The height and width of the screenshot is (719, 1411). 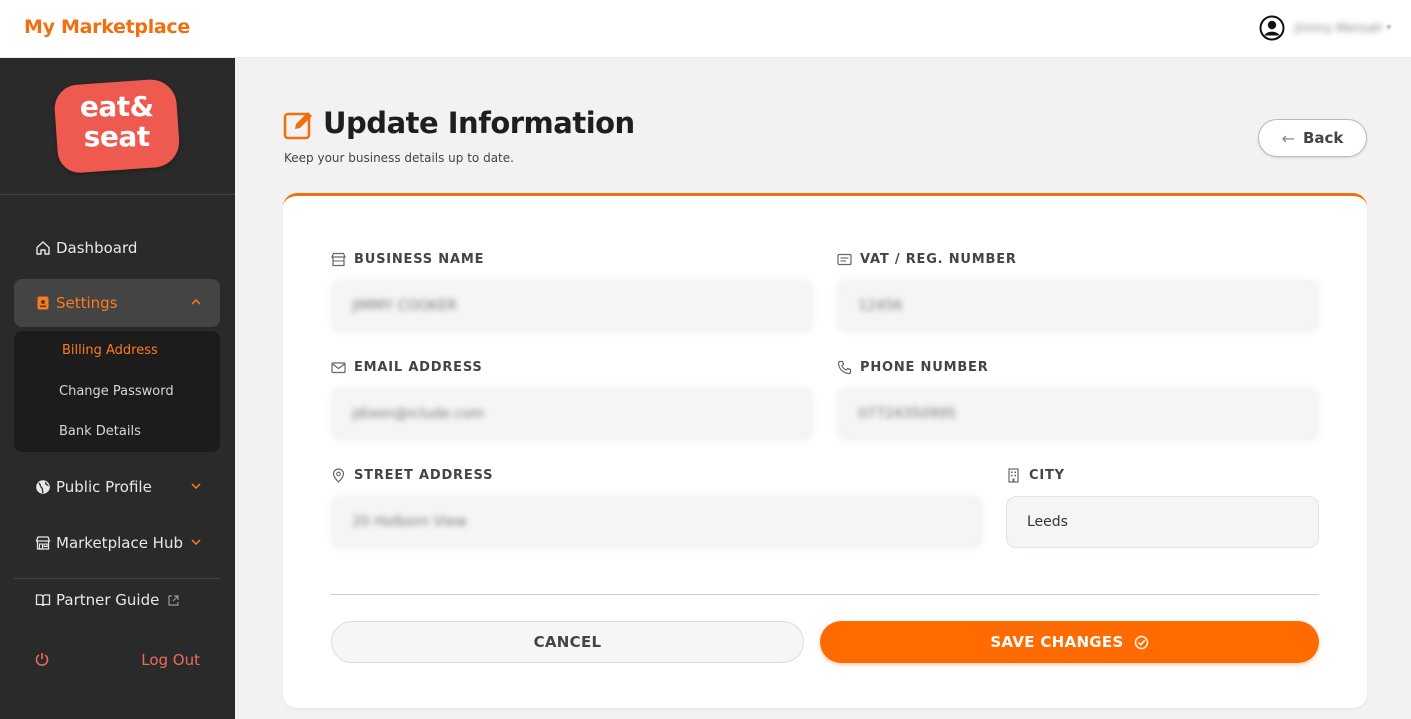 What do you see at coordinates (656, 522) in the screenshot?
I see `street-address-input` at bounding box center [656, 522].